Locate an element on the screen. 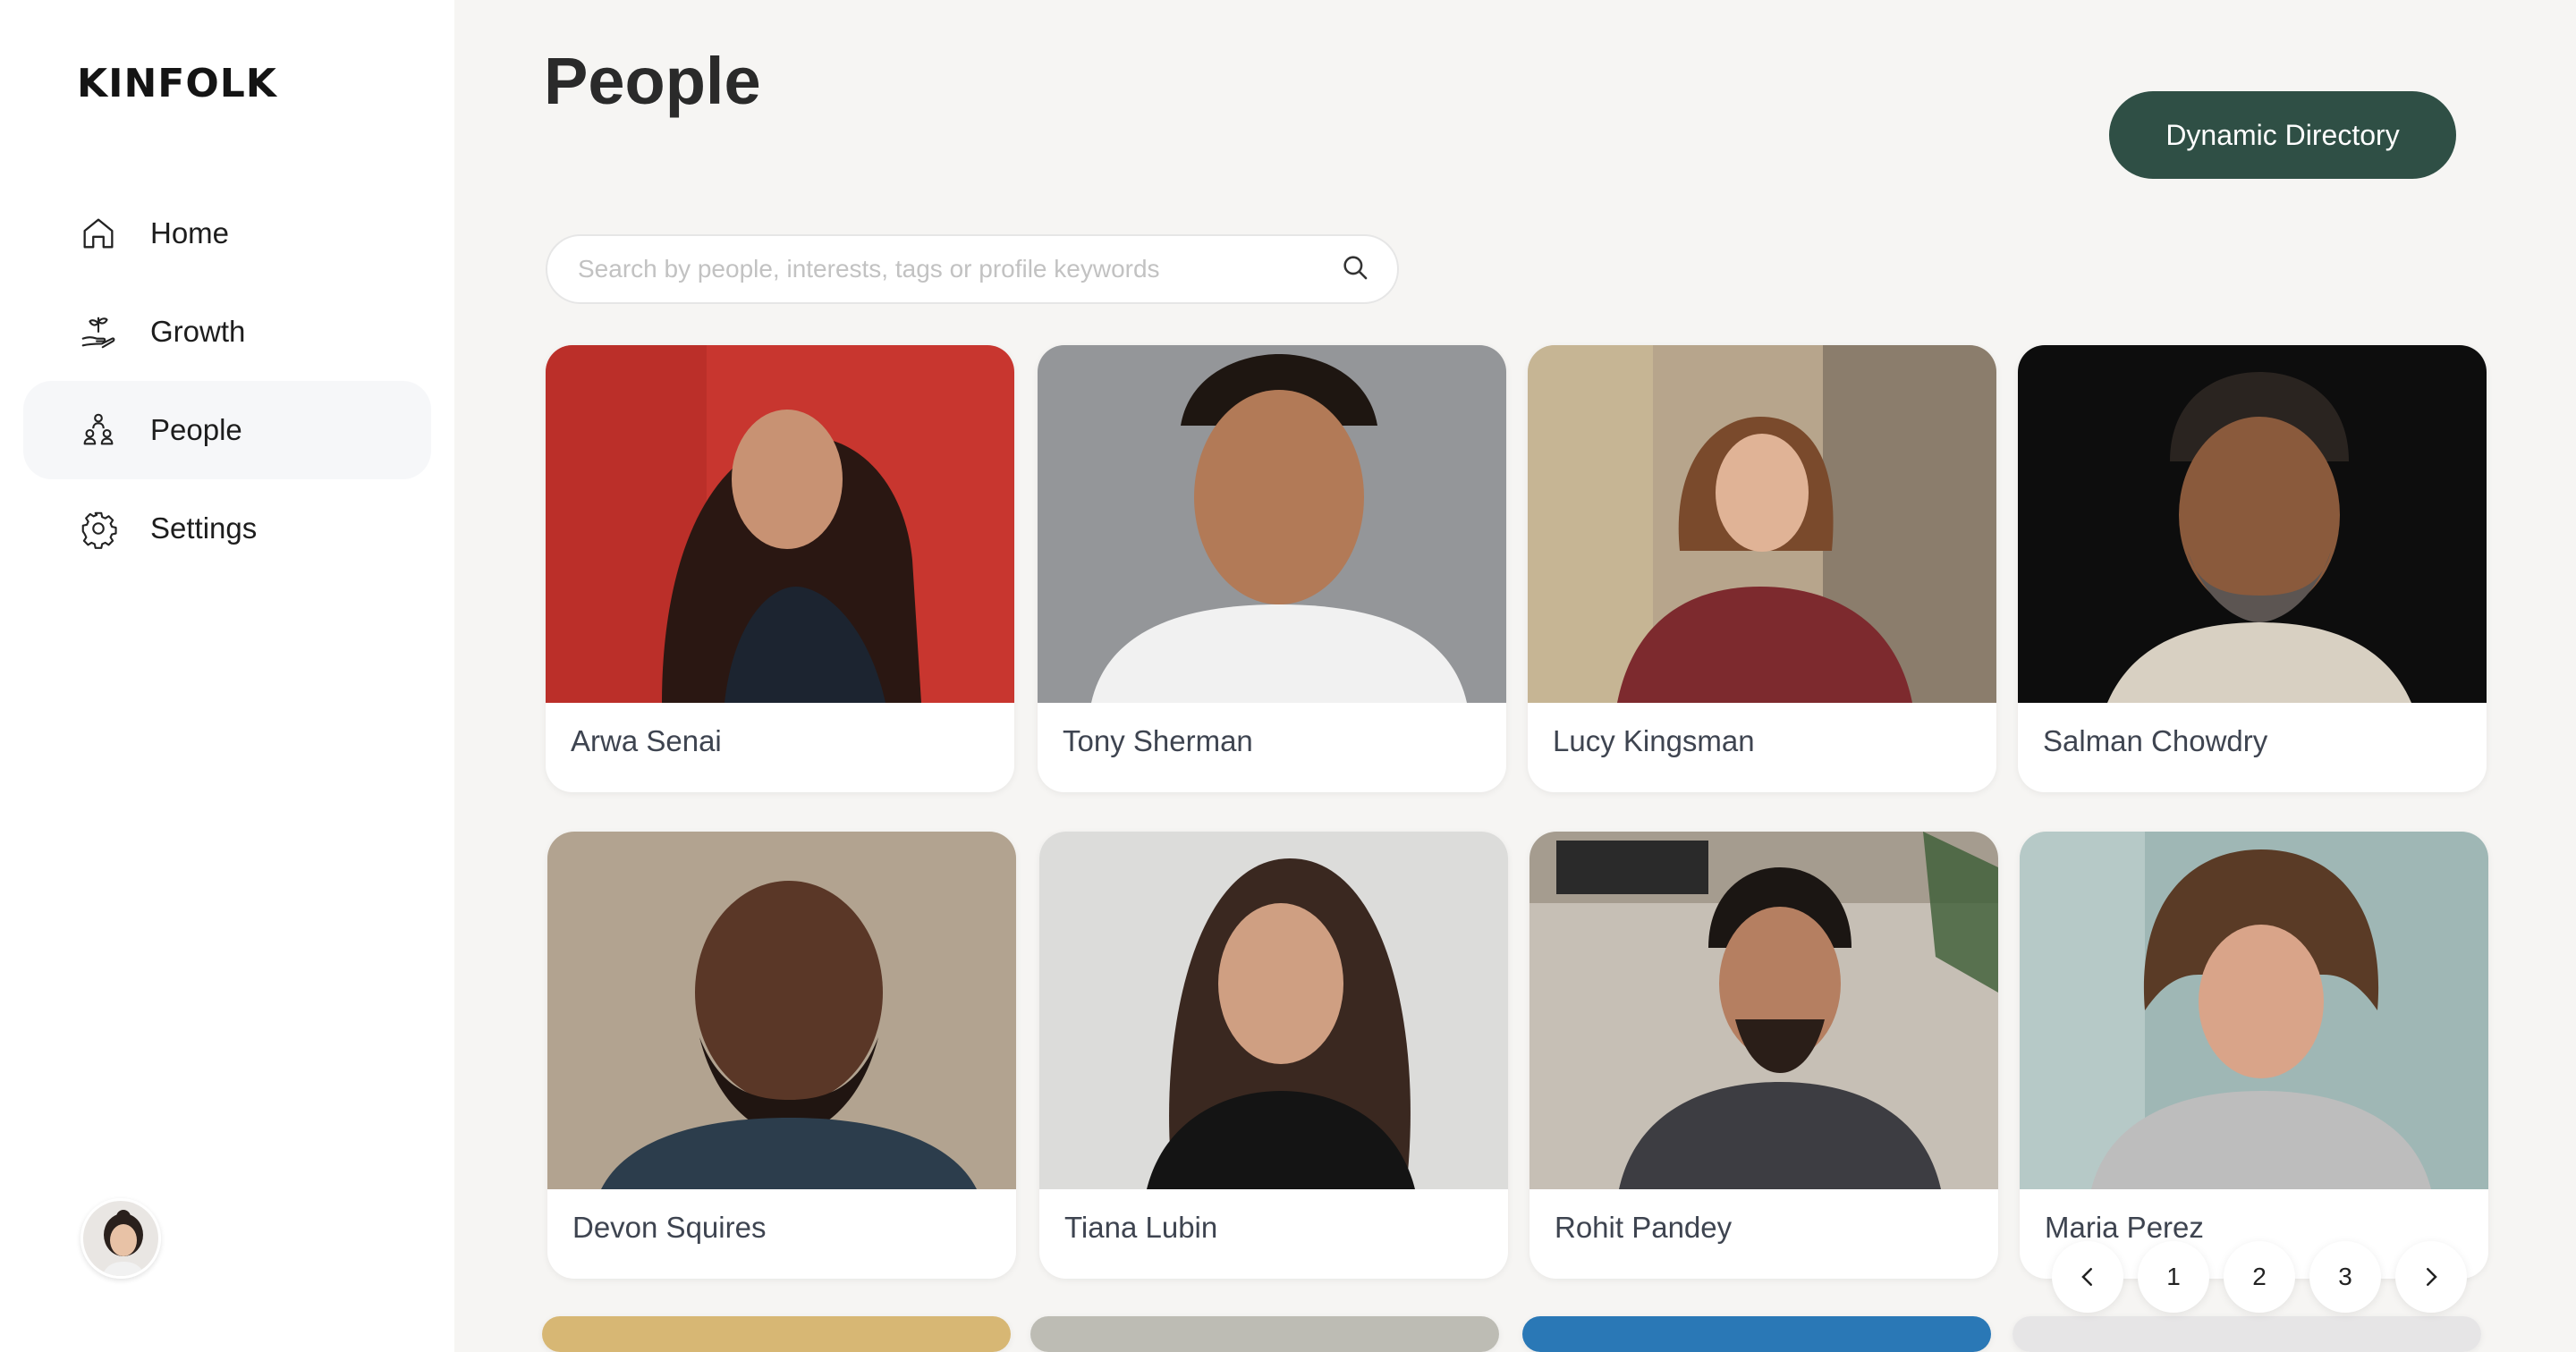 This screenshot has height=1352, width=2576. dynamic-directory-button: Dynamic Directory is located at coordinates (2282, 135).